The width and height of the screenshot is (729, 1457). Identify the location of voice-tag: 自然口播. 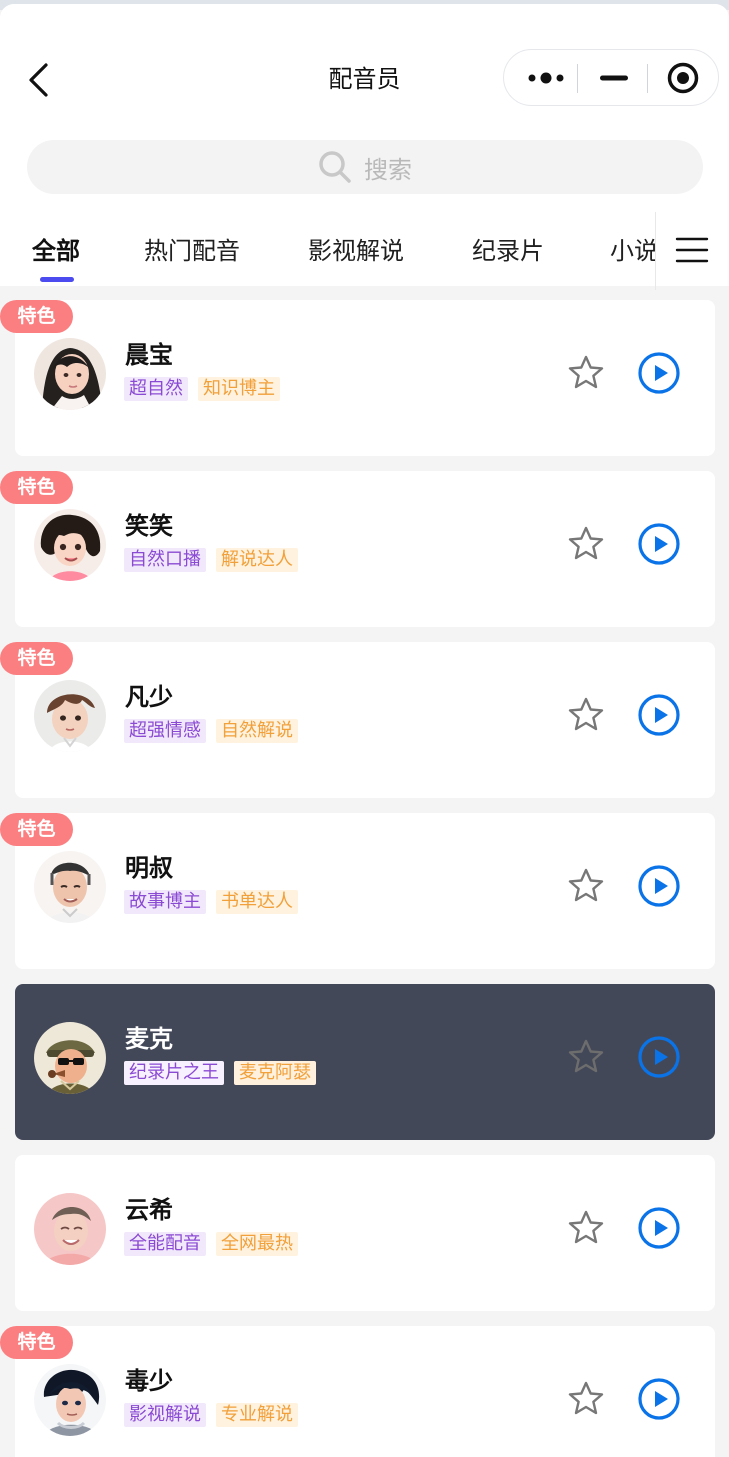
(165, 560).